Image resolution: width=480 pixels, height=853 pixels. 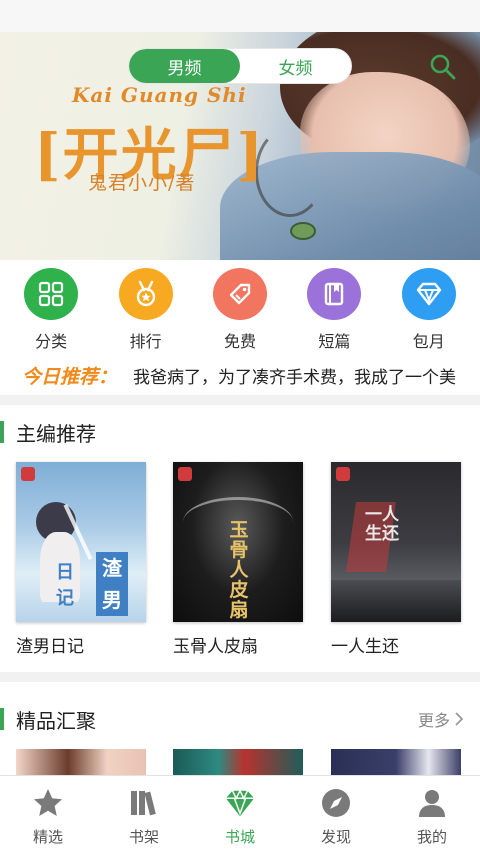 What do you see at coordinates (47, 837) in the screenshot?
I see `tab-label: 精选` at bounding box center [47, 837].